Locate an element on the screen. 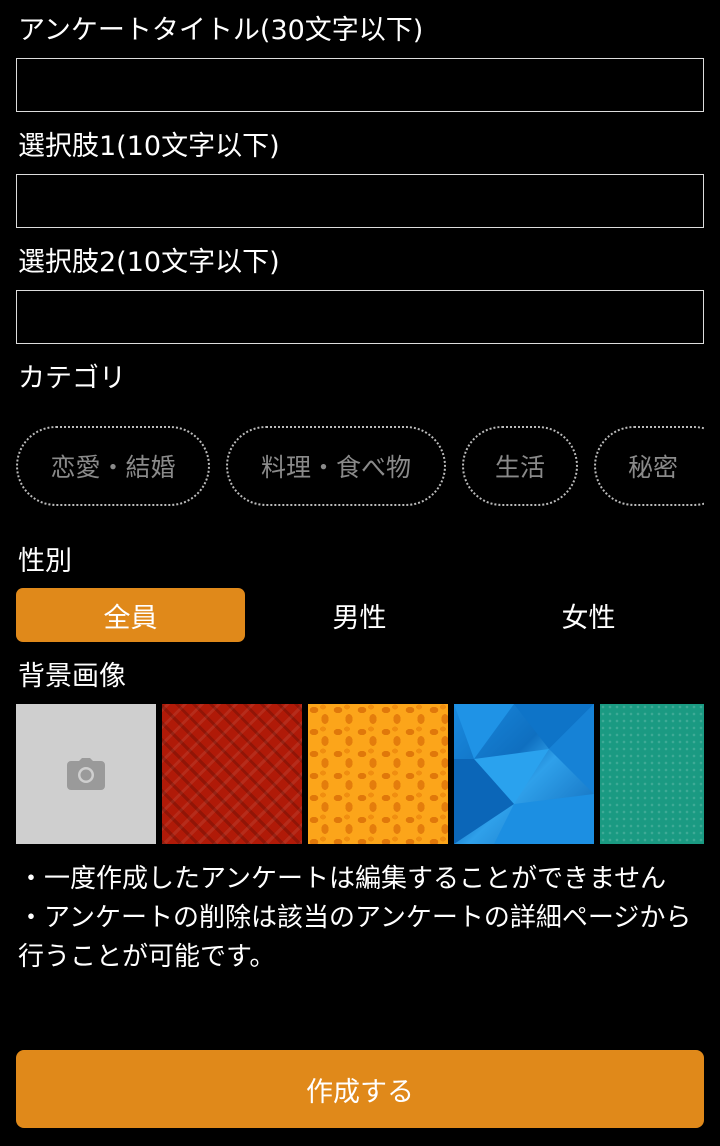  category-chip-love-marriage: 恋愛・結婚 is located at coordinates (113, 466).